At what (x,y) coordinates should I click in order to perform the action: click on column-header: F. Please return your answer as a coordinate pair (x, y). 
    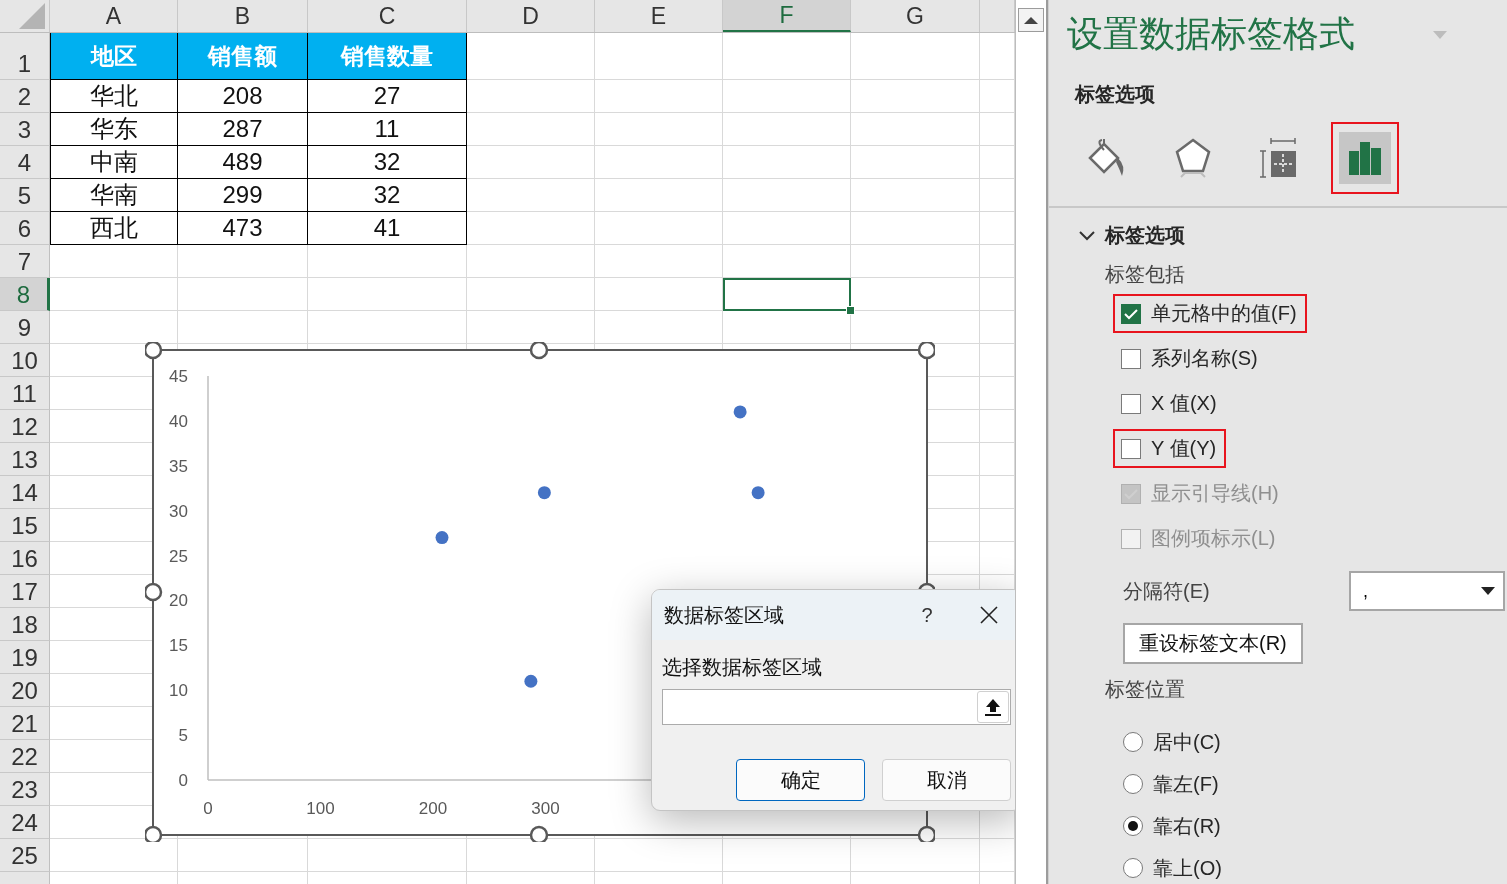
    Looking at the image, I should click on (787, 16).